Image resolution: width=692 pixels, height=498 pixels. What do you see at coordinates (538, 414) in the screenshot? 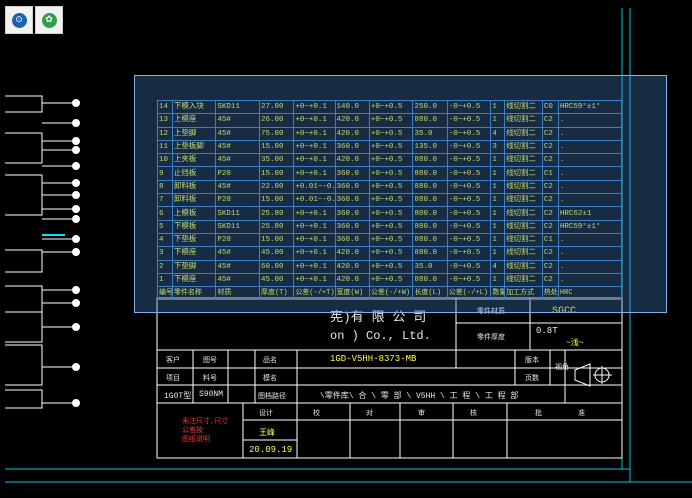
I see `col-label-5: 批` at bounding box center [538, 414].